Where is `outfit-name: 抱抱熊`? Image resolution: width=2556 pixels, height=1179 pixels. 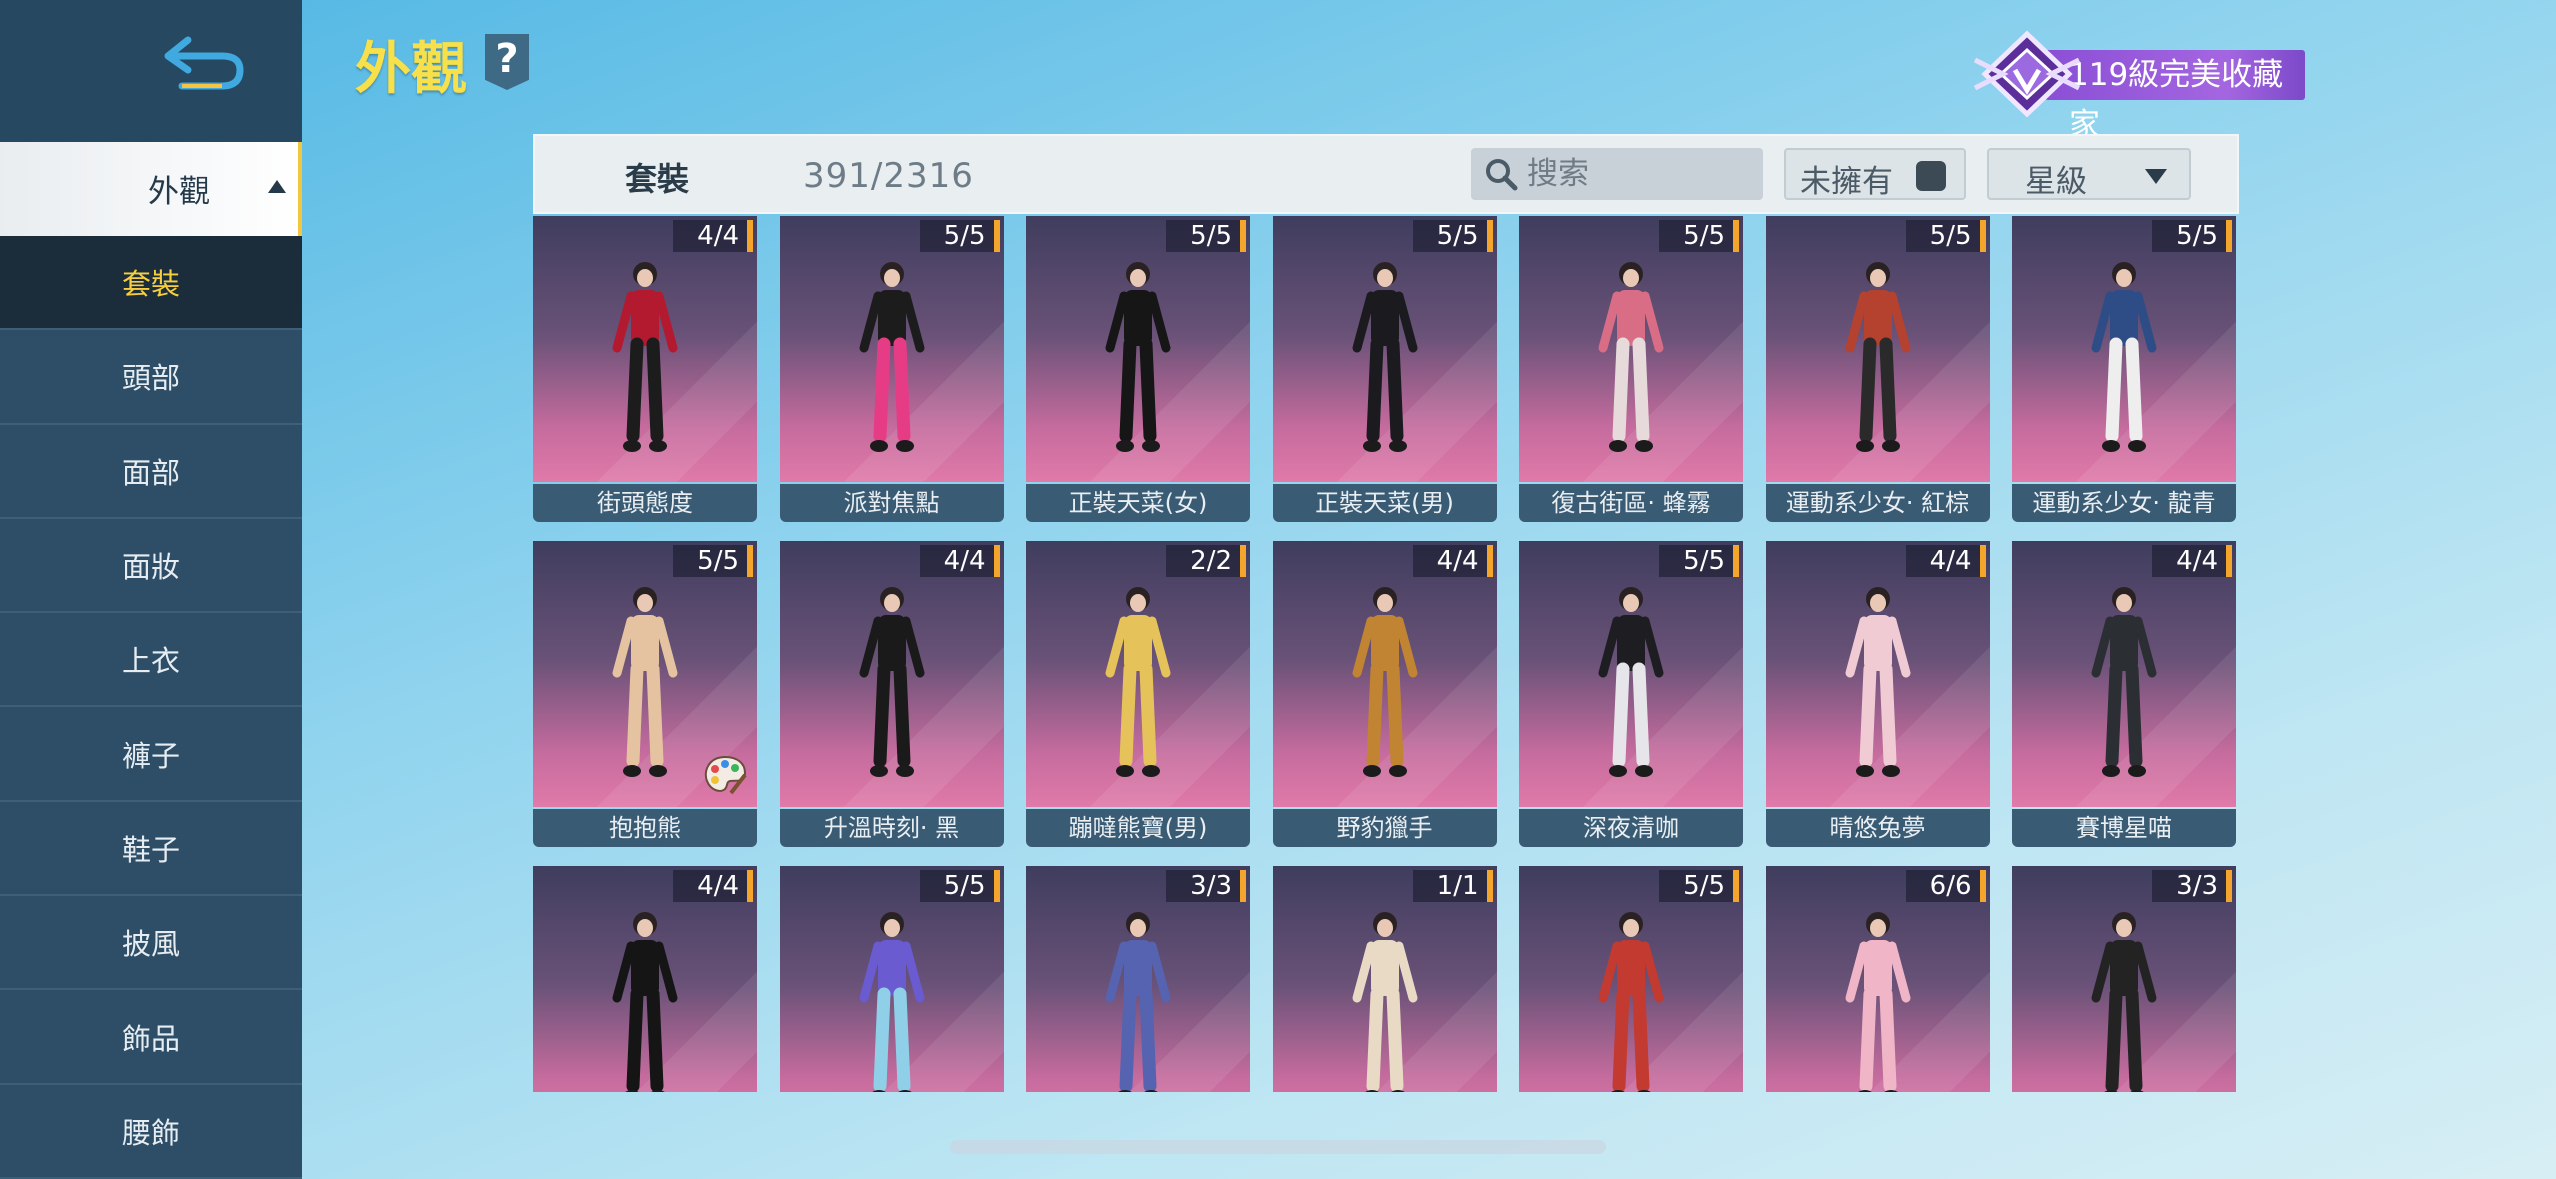 outfit-name: 抱抱熊 is located at coordinates (645, 828).